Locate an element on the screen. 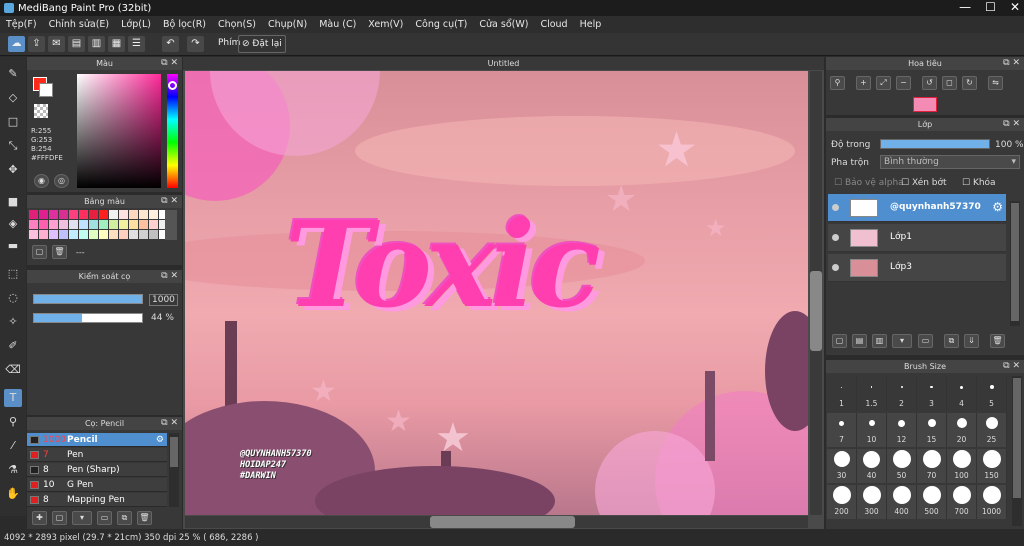 Image resolution: width=1024 pixels, height=546 pixels. color-wheel-icon: ◉ is located at coordinates (41, 181).